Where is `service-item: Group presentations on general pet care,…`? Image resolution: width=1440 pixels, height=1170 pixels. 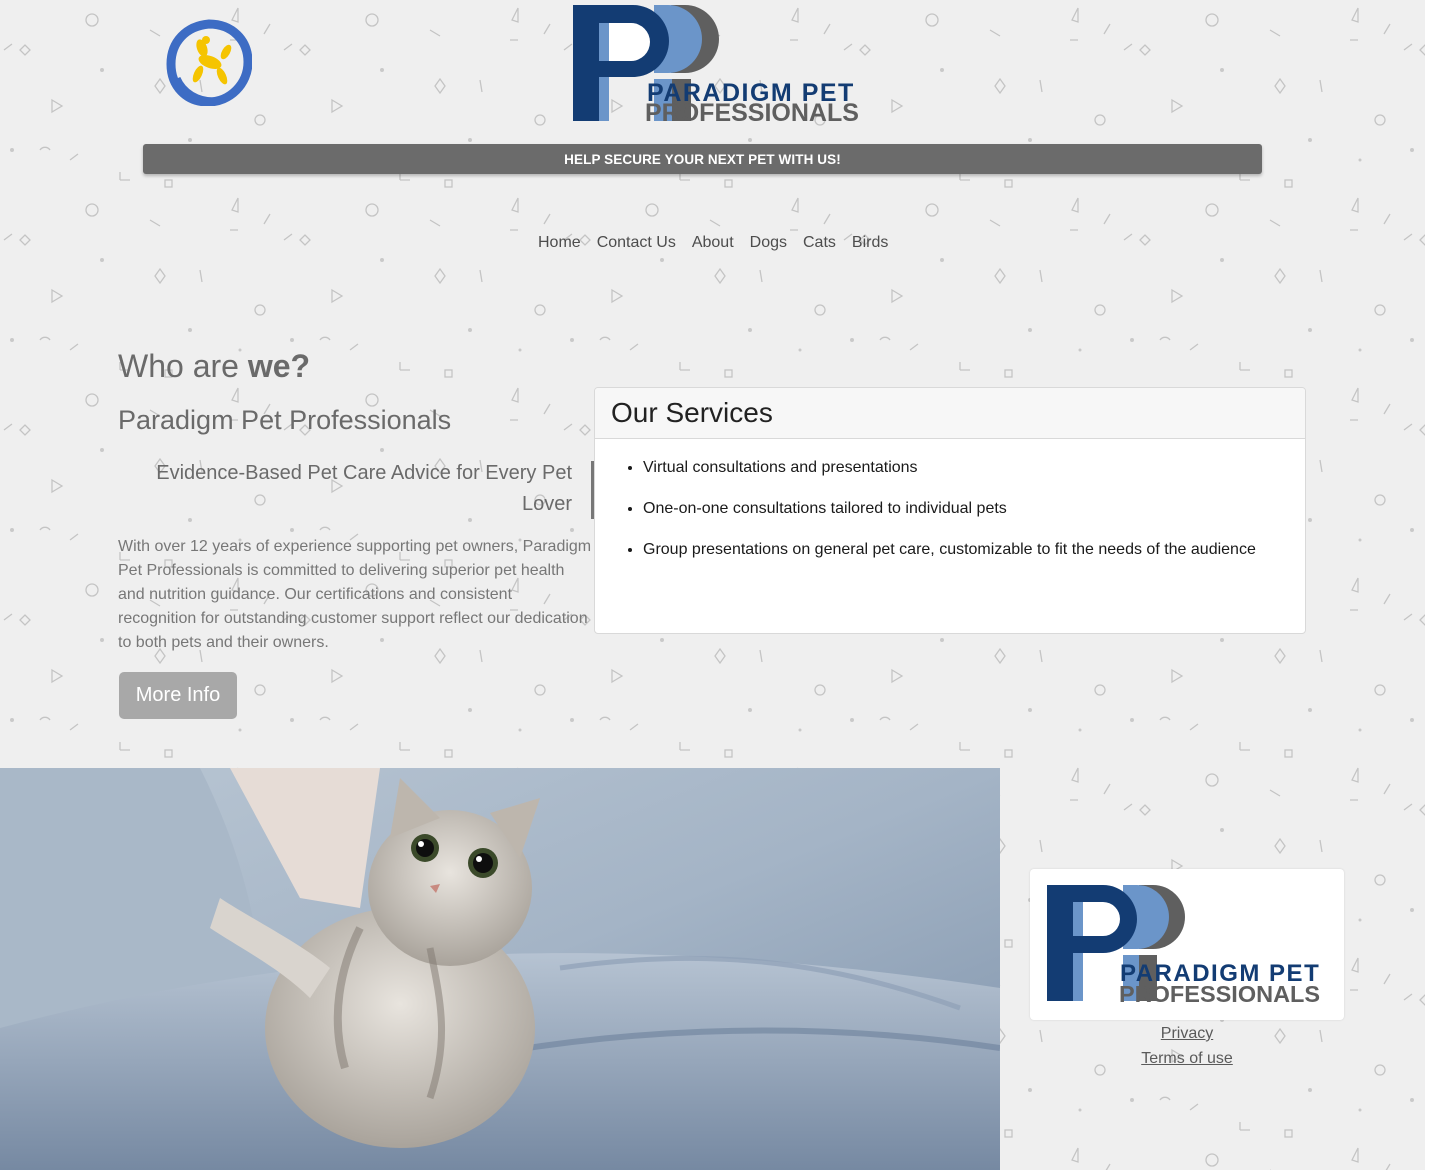 service-item: Group presentations on general pet care,… is located at coordinates (974, 549).